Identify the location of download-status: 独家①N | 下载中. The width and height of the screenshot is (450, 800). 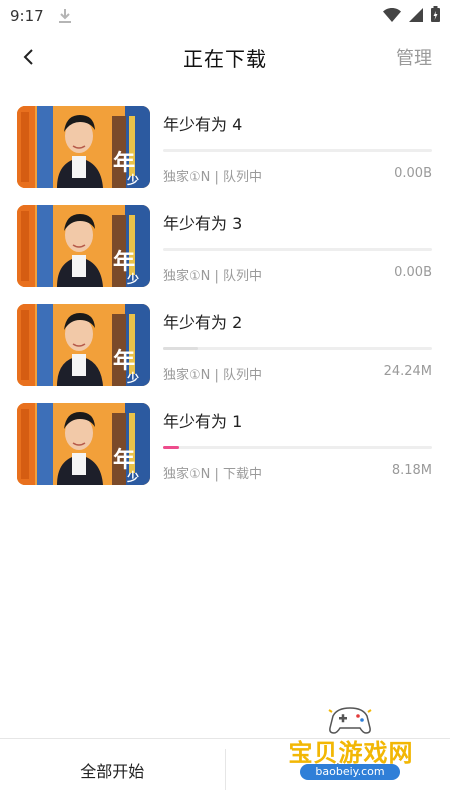
(213, 474).